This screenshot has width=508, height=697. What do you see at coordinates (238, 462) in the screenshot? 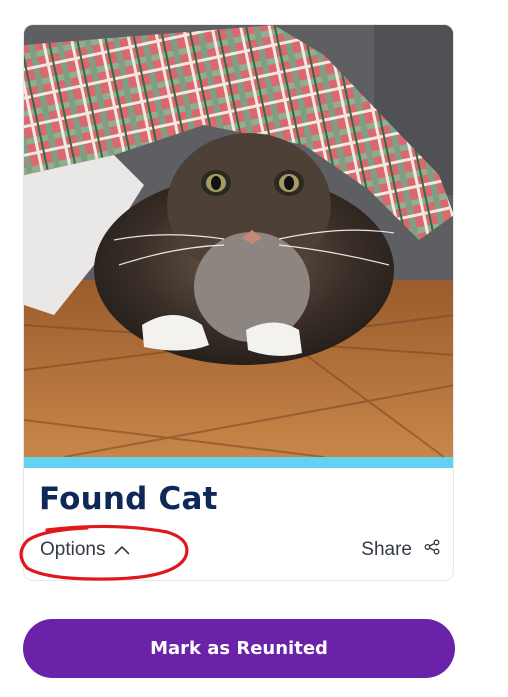
I see `accent-bar` at bounding box center [238, 462].